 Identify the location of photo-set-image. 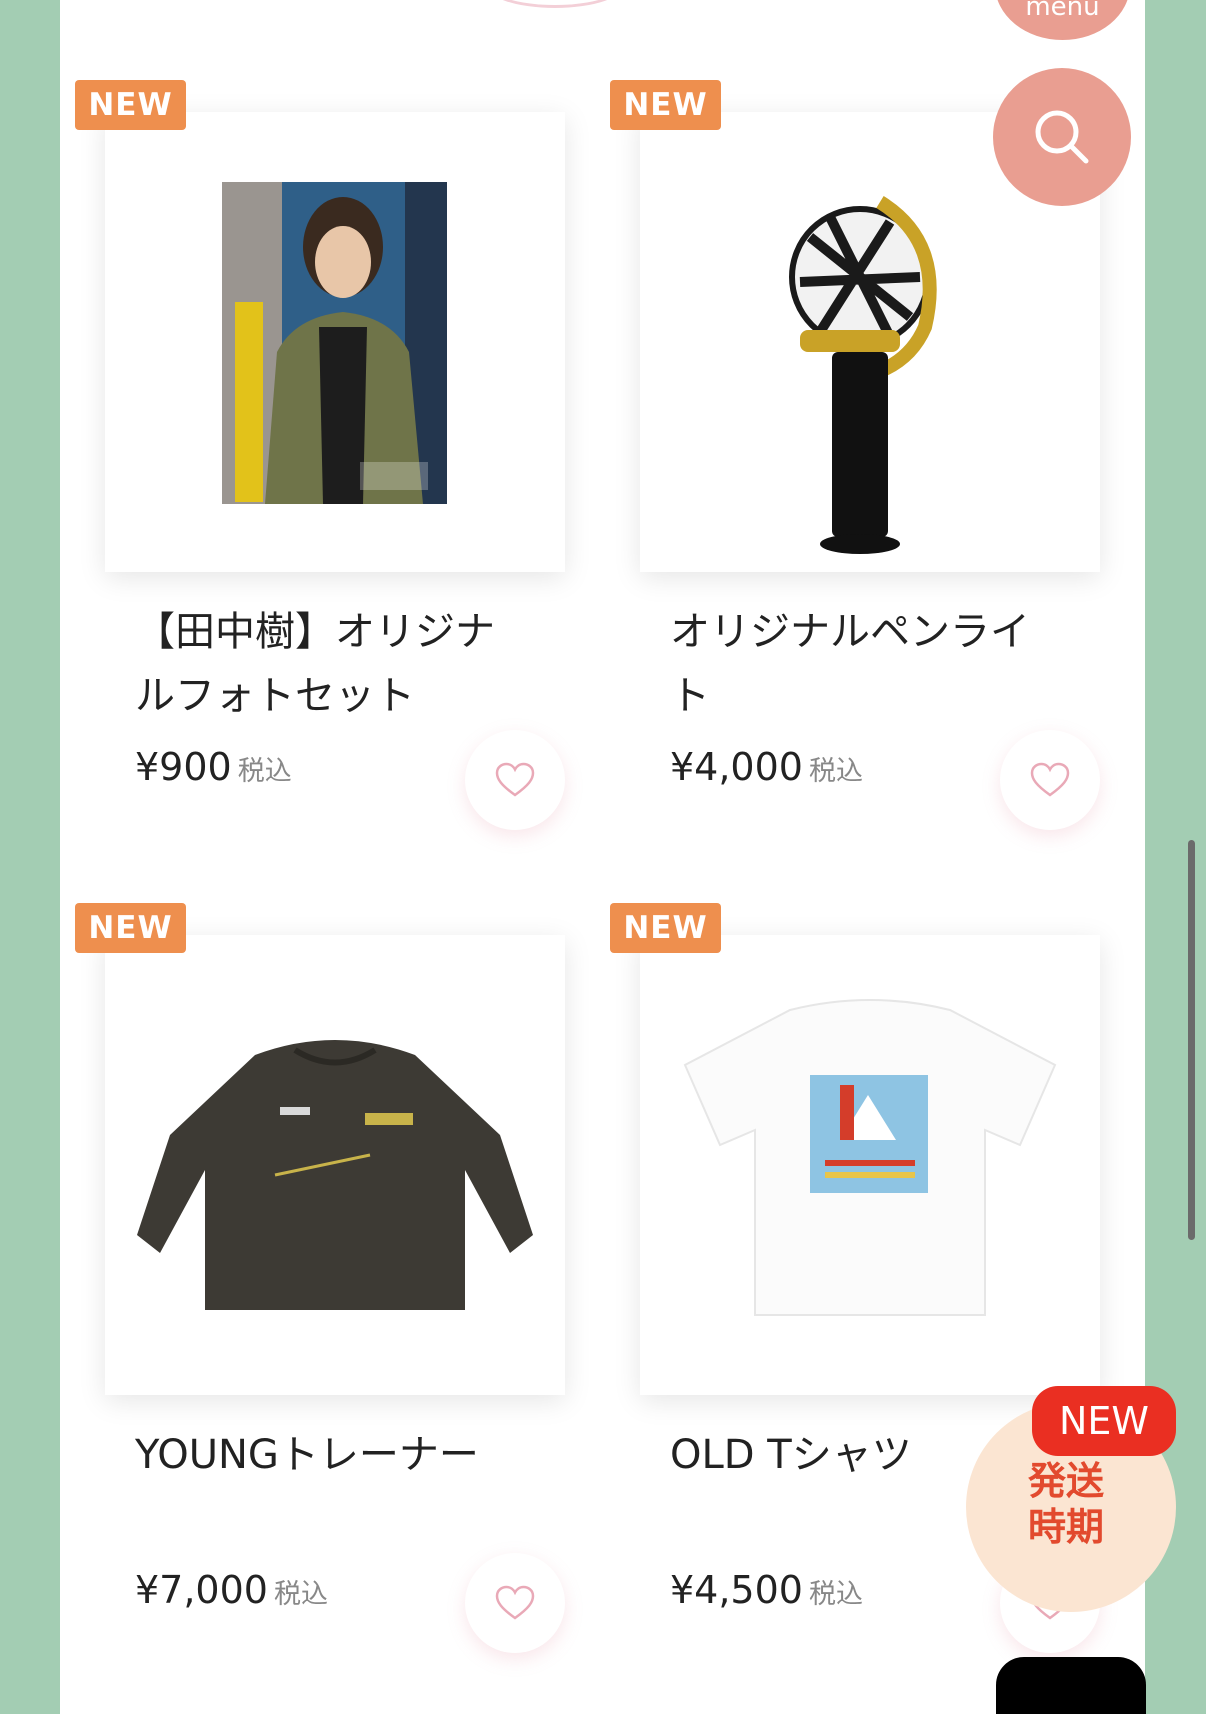
(334, 343).